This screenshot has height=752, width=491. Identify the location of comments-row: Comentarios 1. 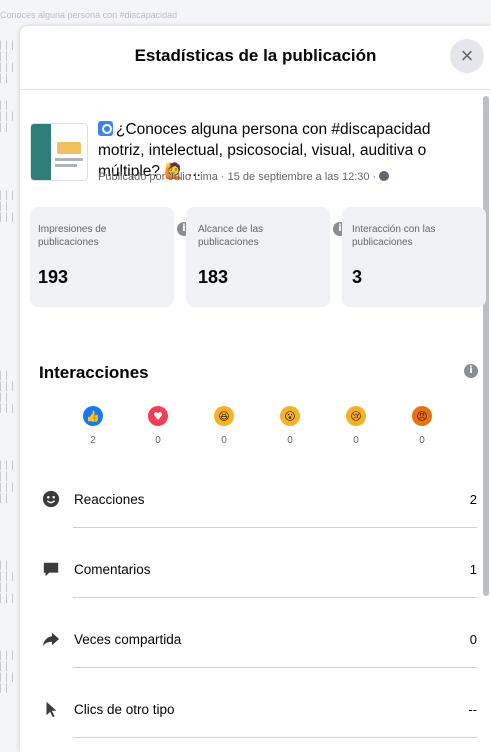
(258, 575).